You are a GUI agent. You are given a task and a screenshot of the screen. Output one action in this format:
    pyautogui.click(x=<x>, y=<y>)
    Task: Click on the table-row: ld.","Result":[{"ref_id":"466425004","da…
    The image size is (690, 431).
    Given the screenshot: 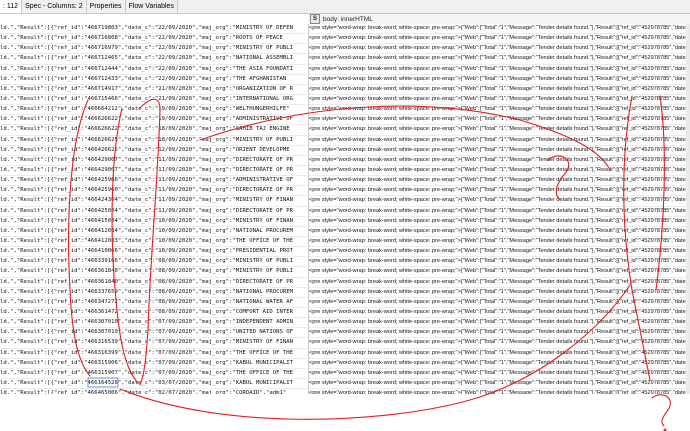 What is the action you would take?
    pyautogui.click(x=153, y=212)
    